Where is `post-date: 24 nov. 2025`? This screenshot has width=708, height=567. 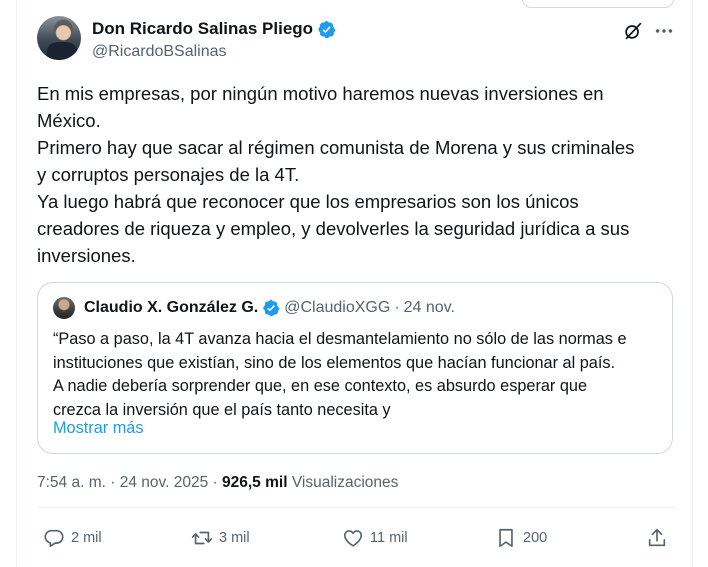 post-date: 24 nov. 2025 is located at coordinates (164, 482).